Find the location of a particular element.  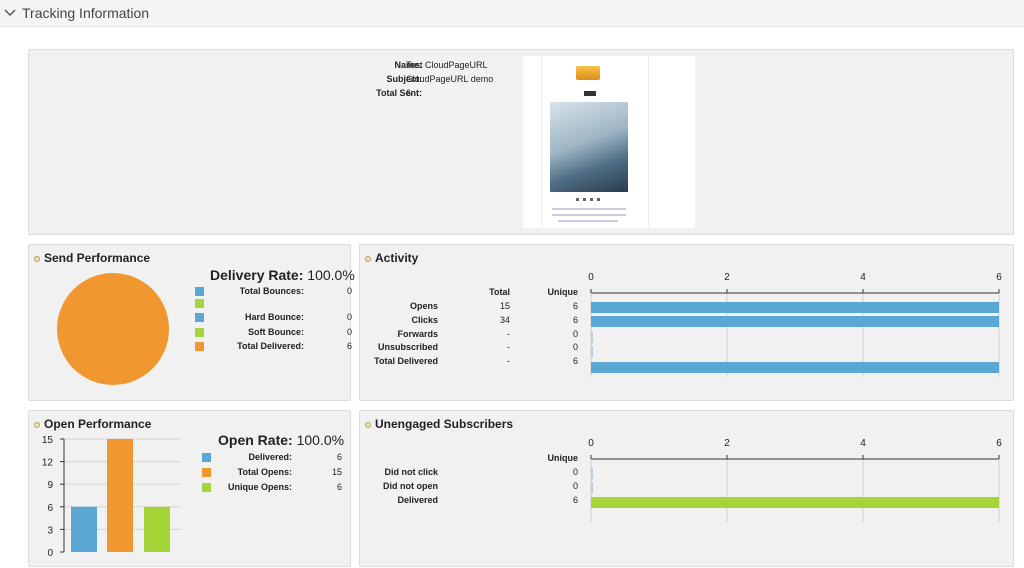

legend-label: Unique Opens: is located at coordinates (259, 487).